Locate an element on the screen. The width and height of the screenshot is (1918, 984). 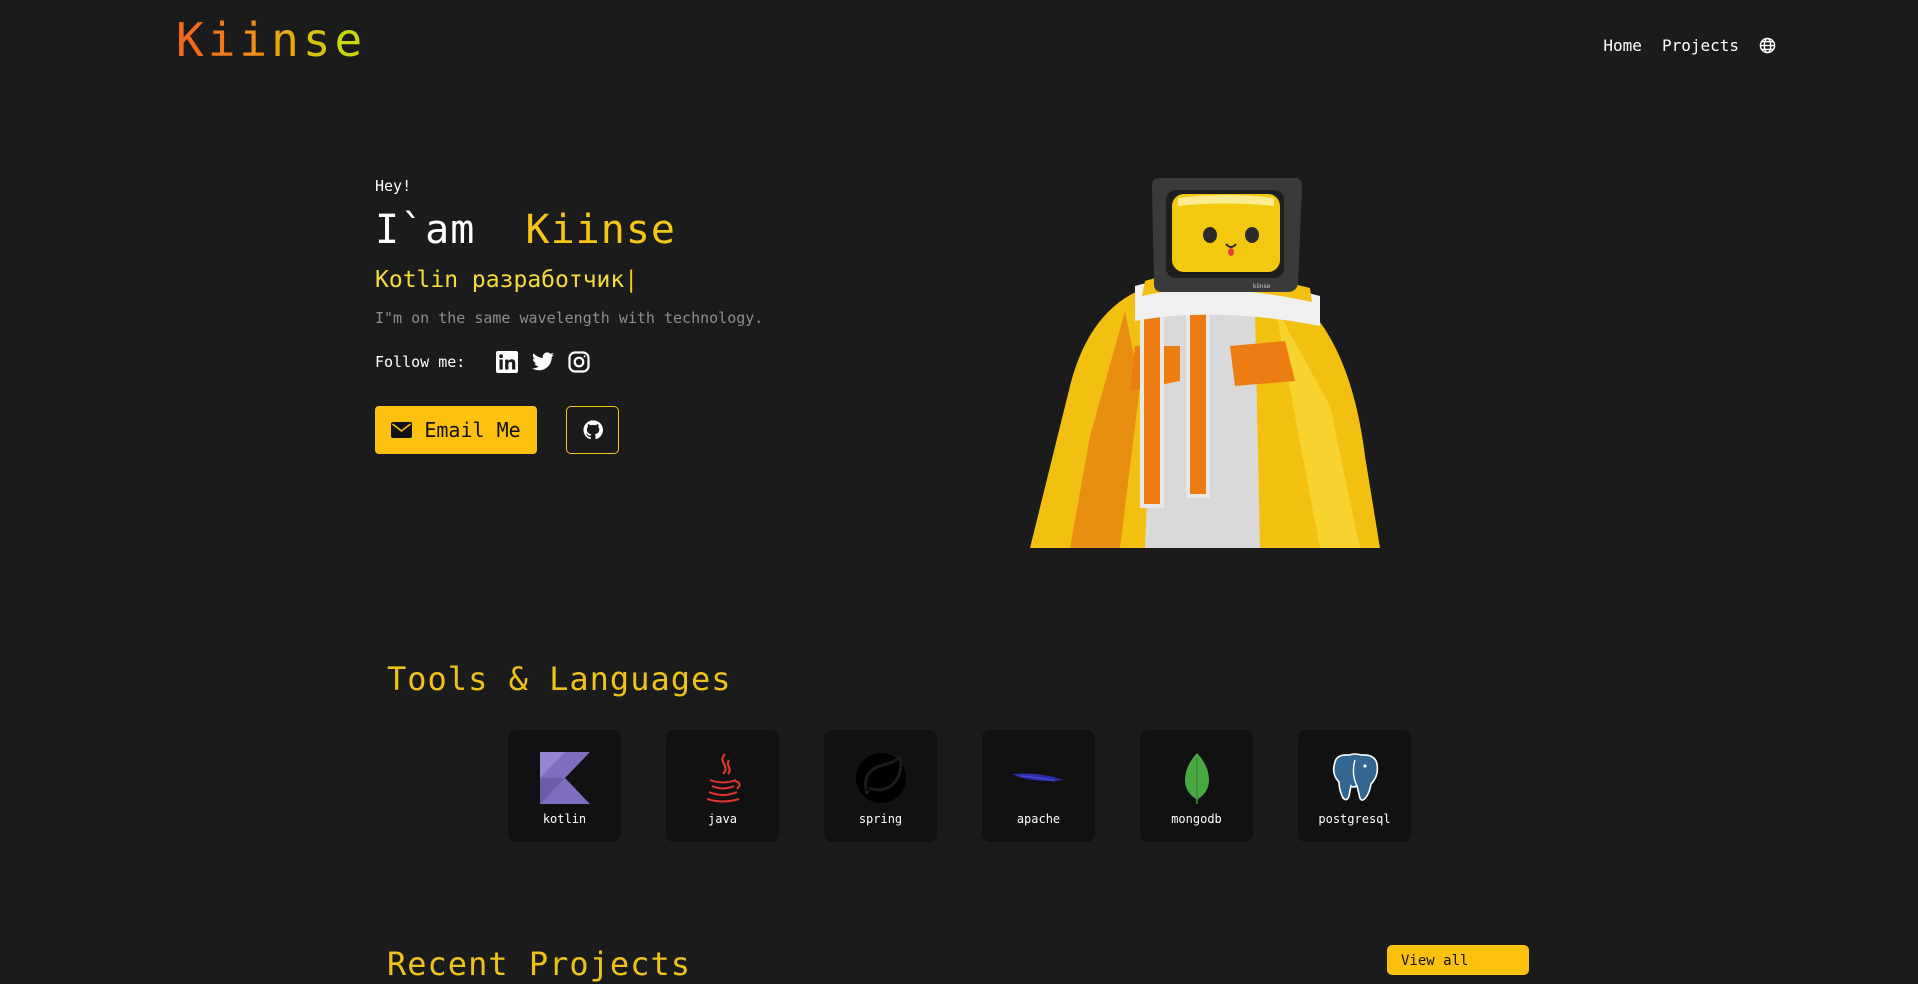
character-illustration: kiinse is located at coordinates (1205, 362).